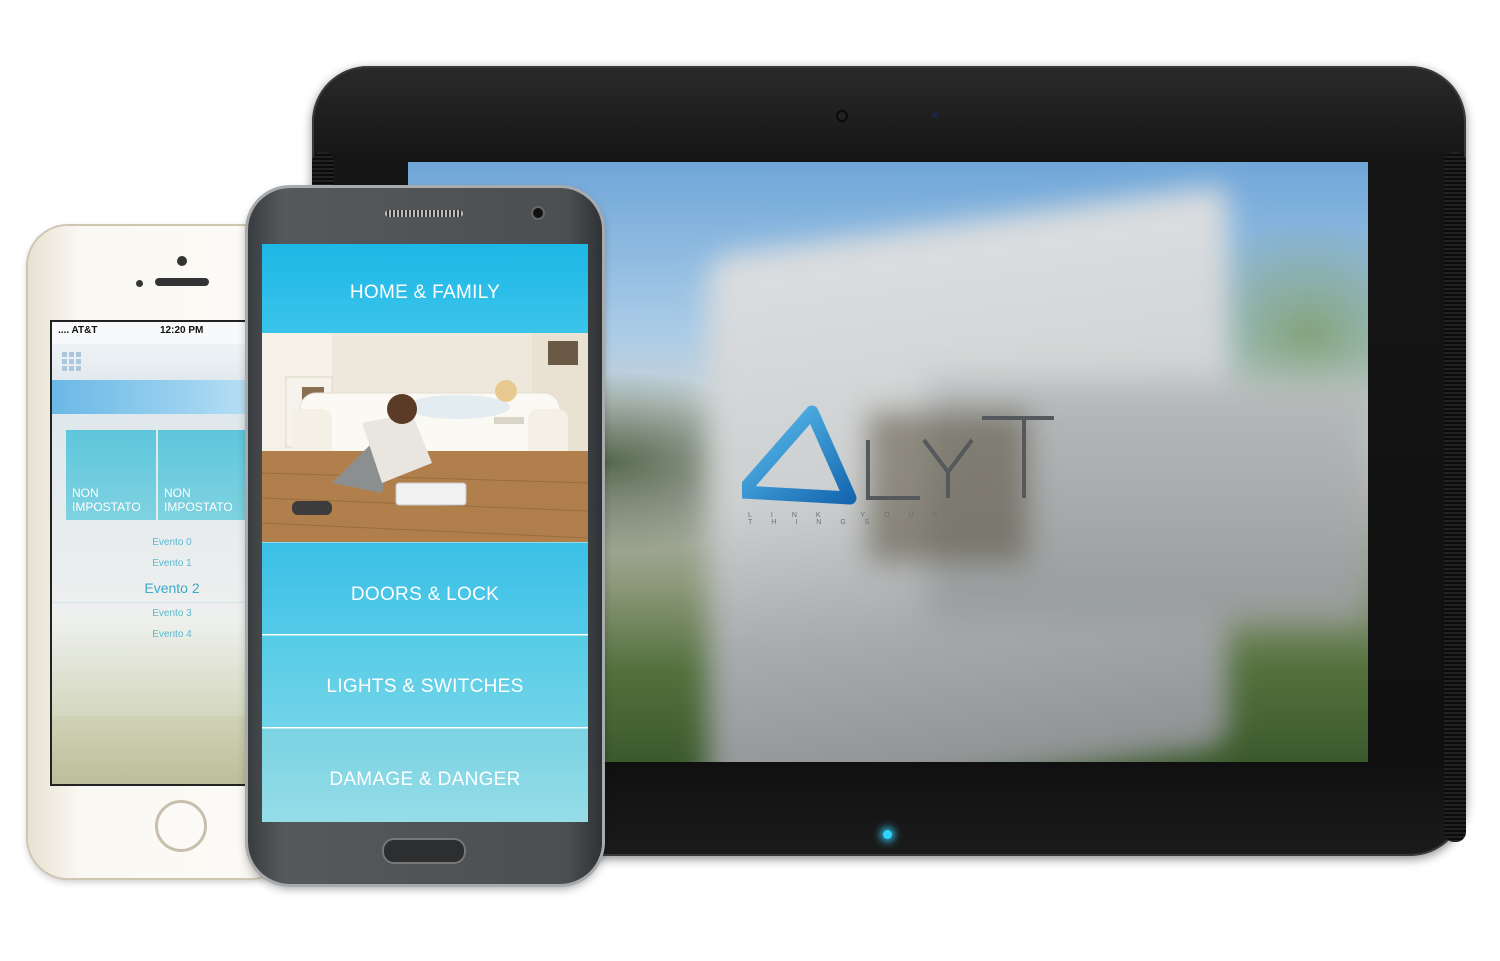  I want to click on family-photo-illustration, so click(425, 437).